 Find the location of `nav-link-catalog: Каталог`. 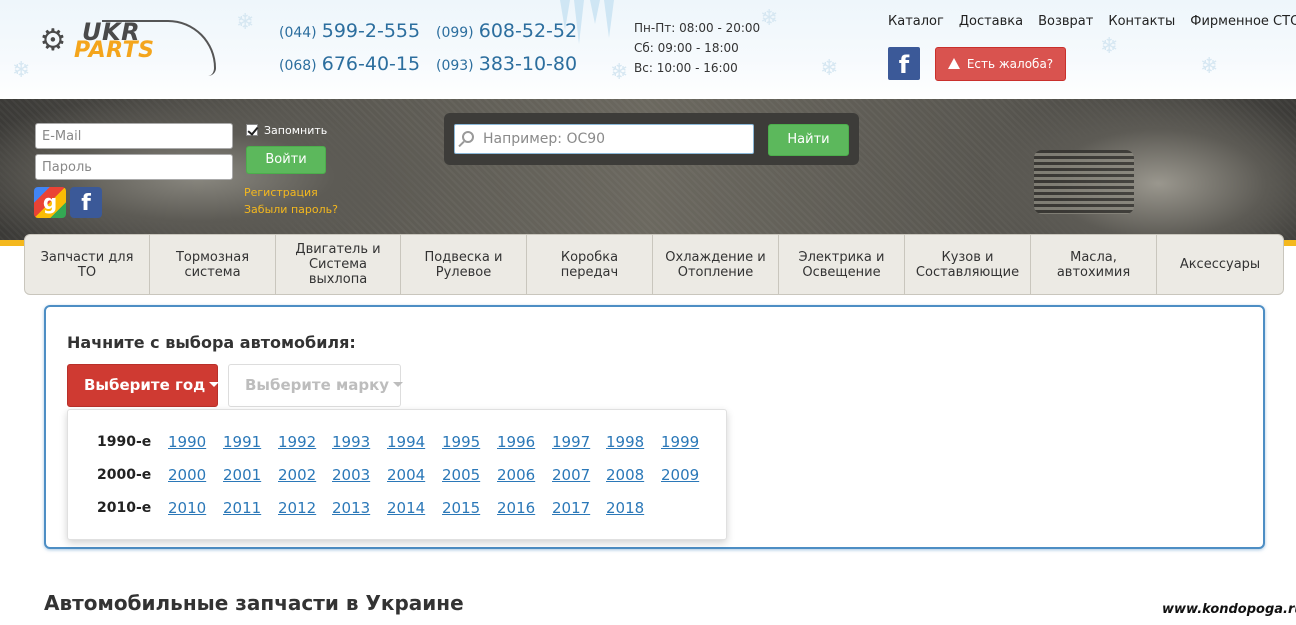

nav-link-catalog: Каталог is located at coordinates (916, 21).